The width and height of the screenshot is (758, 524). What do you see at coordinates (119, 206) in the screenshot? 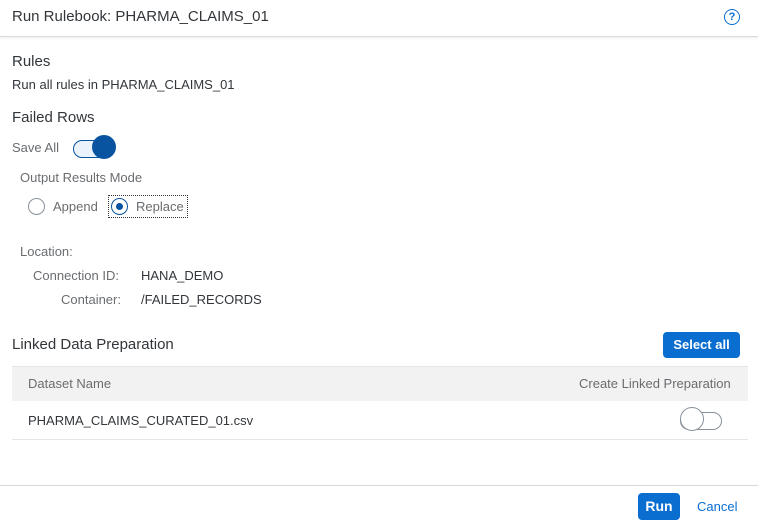
I see `replace-radio` at bounding box center [119, 206].